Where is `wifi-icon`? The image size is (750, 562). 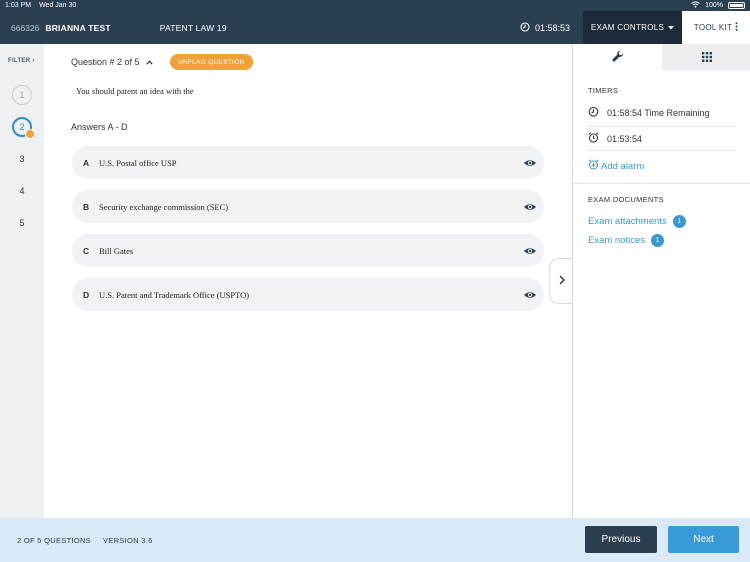 wifi-icon is located at coordinates (695, 5).